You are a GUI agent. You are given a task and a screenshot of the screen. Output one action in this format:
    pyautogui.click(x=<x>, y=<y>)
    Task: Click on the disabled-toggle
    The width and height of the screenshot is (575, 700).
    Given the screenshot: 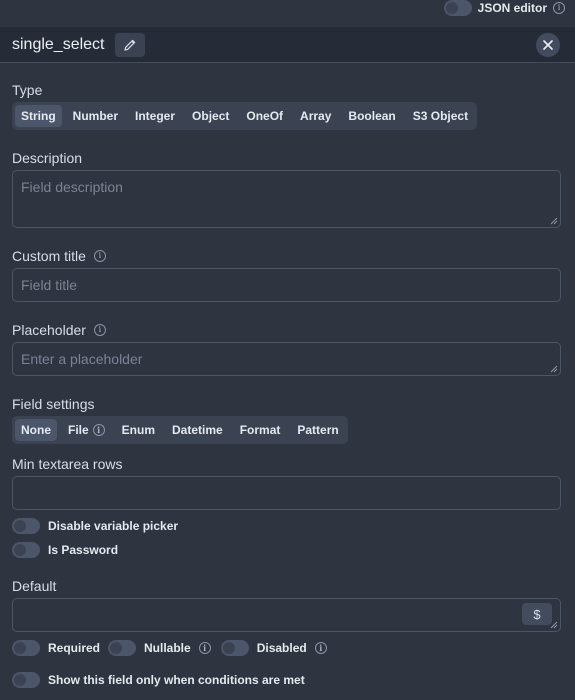 What is the action you would take?
    pyautogui.click(x=234, y=648)
    